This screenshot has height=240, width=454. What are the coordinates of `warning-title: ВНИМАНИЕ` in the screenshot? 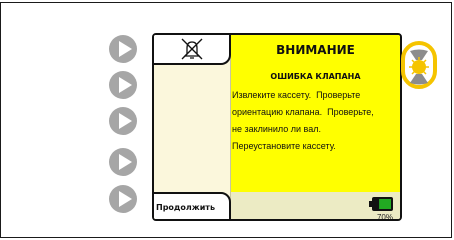 It's located at (315, 50).